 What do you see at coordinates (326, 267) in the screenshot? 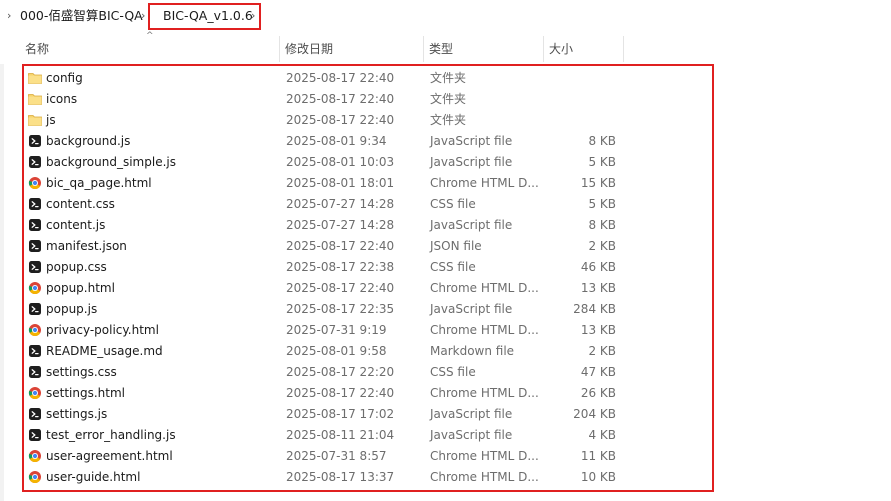
I see `file-row: popup.css 2025-08-17 22:38 CSS file 46 KB` at bounding box center [326, 267].